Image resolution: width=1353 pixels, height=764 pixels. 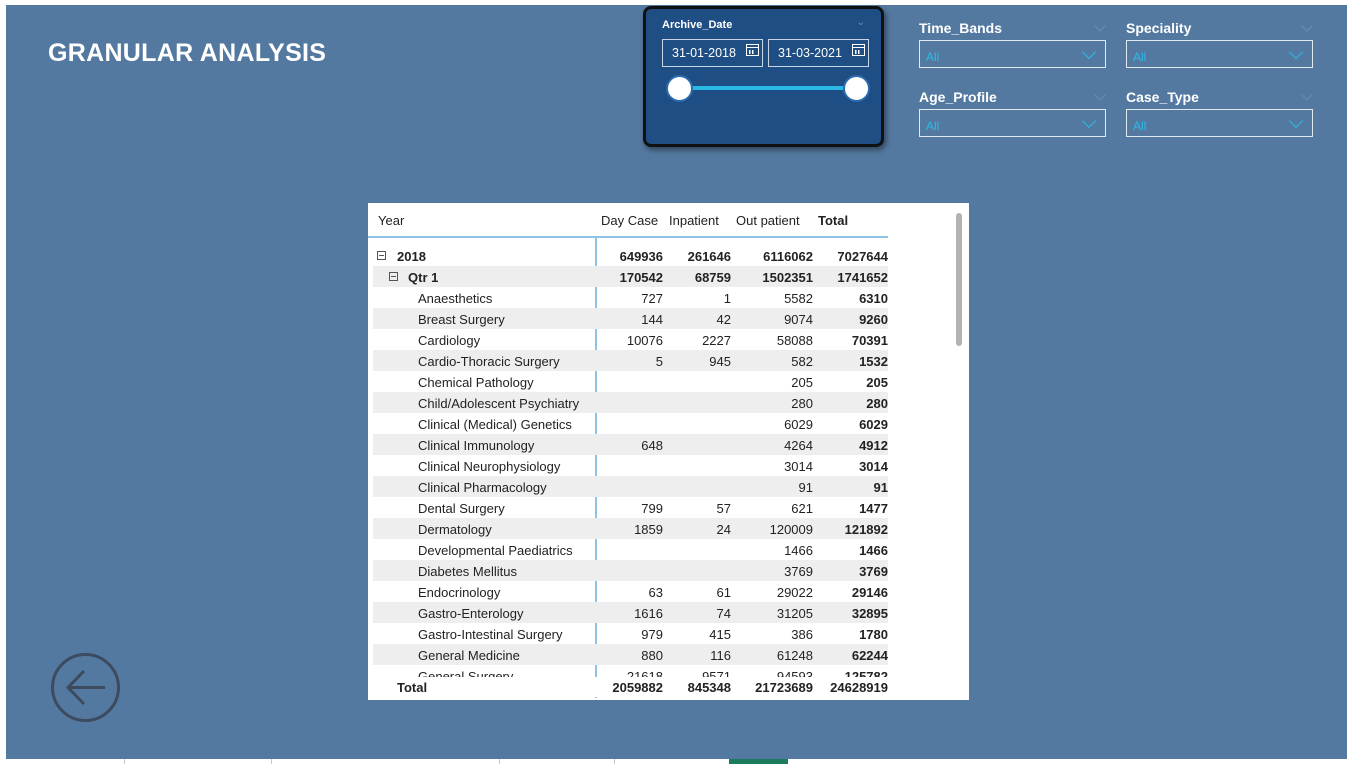 What do you see at coordinates (873, 550) in the screenshot?
I see `cell-total: 1466` at bounding box center [873, 550].